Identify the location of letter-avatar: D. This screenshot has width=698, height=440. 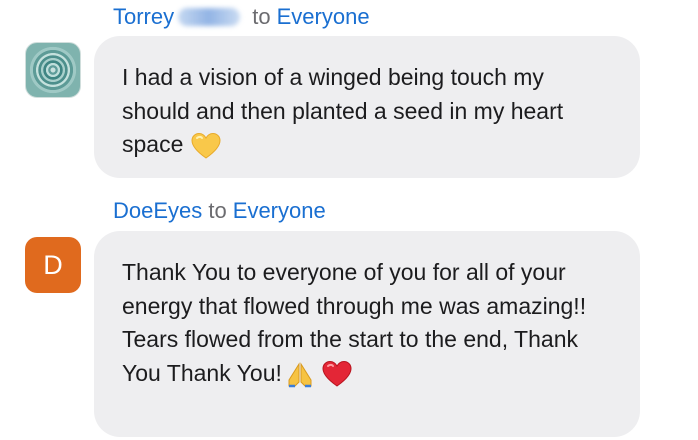
(53, 265).